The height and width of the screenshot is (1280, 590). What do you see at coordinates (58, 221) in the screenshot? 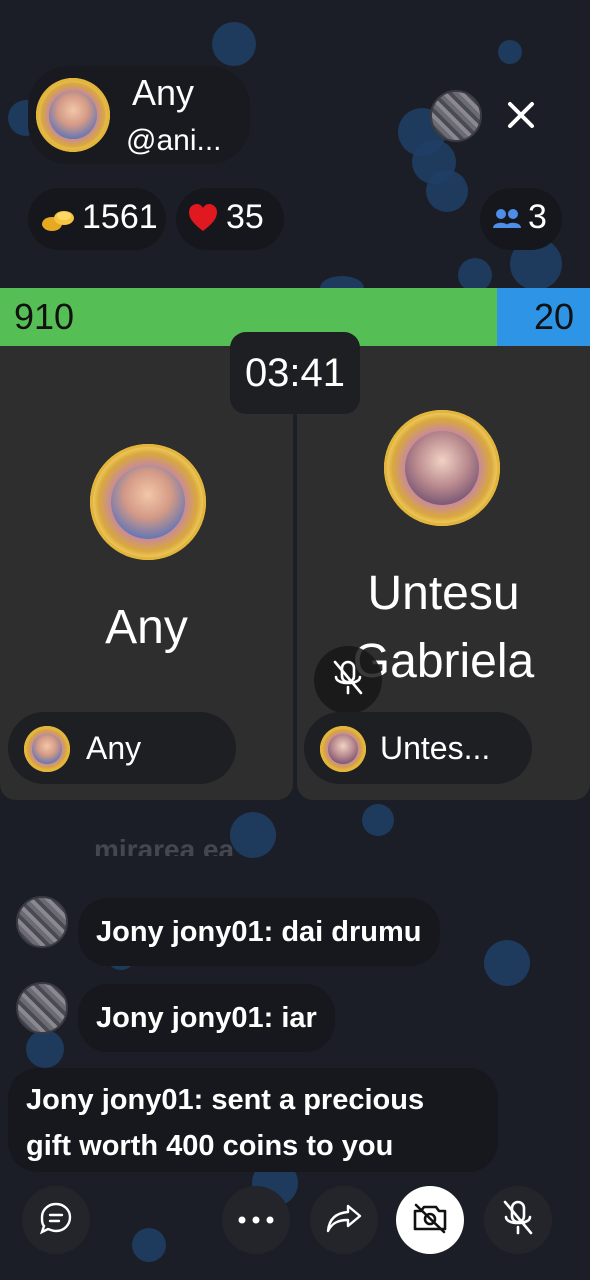
I see `coins-icon` at bounding box center [58, 221].